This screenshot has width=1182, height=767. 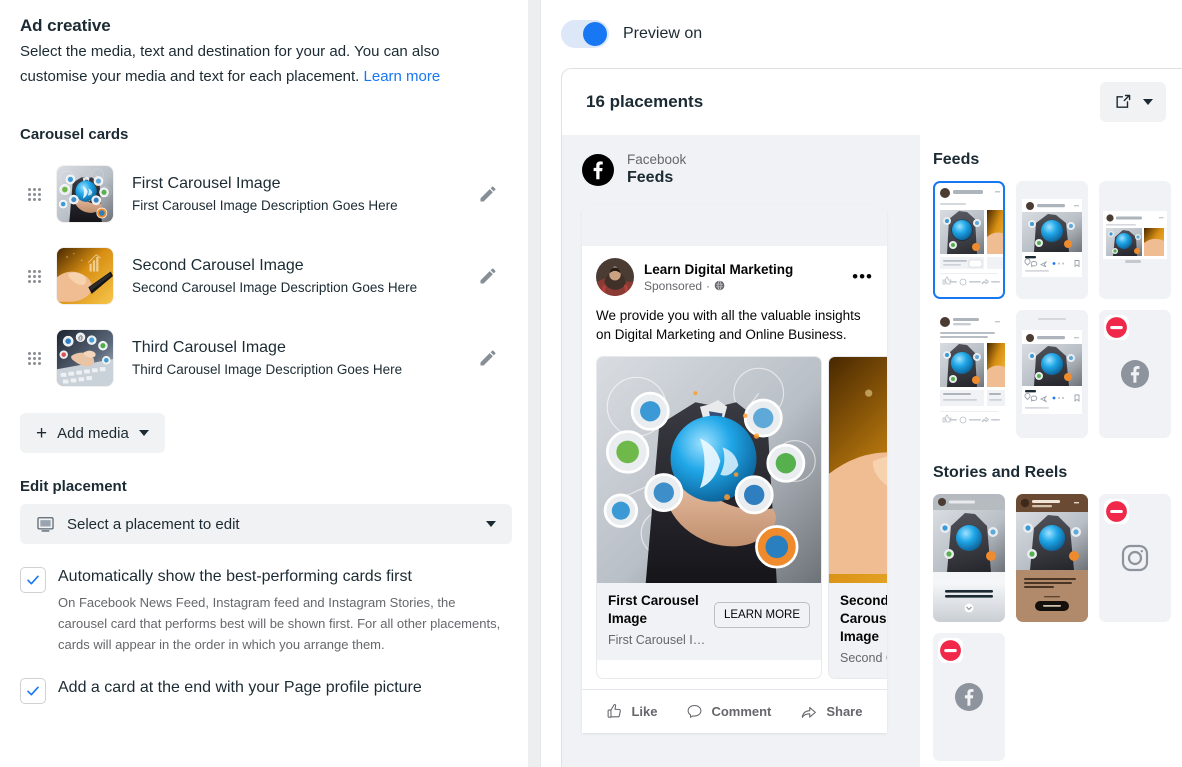 I want to click on share-label: Share, so click(x=844, y=711).